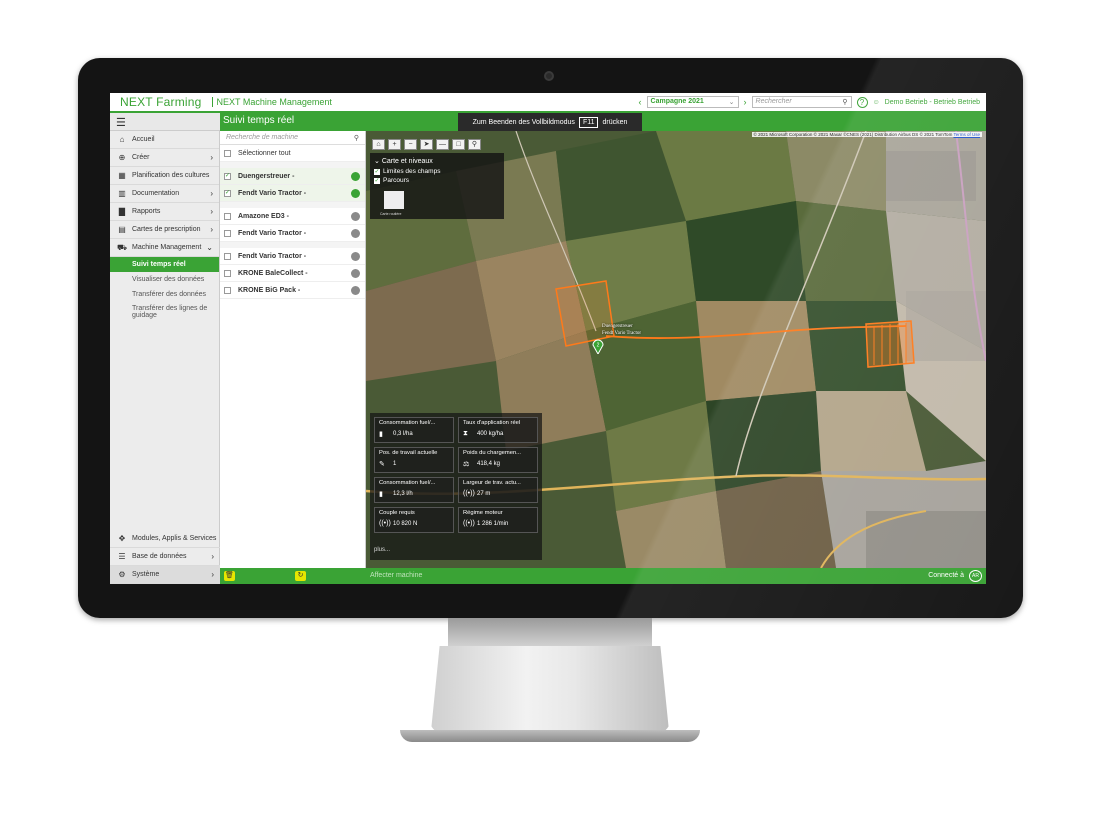 This screenshot has height=826, width=1100. Describe the element at coordinates (156, 102) in the screenshot. I see `brand-logo: NEXT Farming` at that location.